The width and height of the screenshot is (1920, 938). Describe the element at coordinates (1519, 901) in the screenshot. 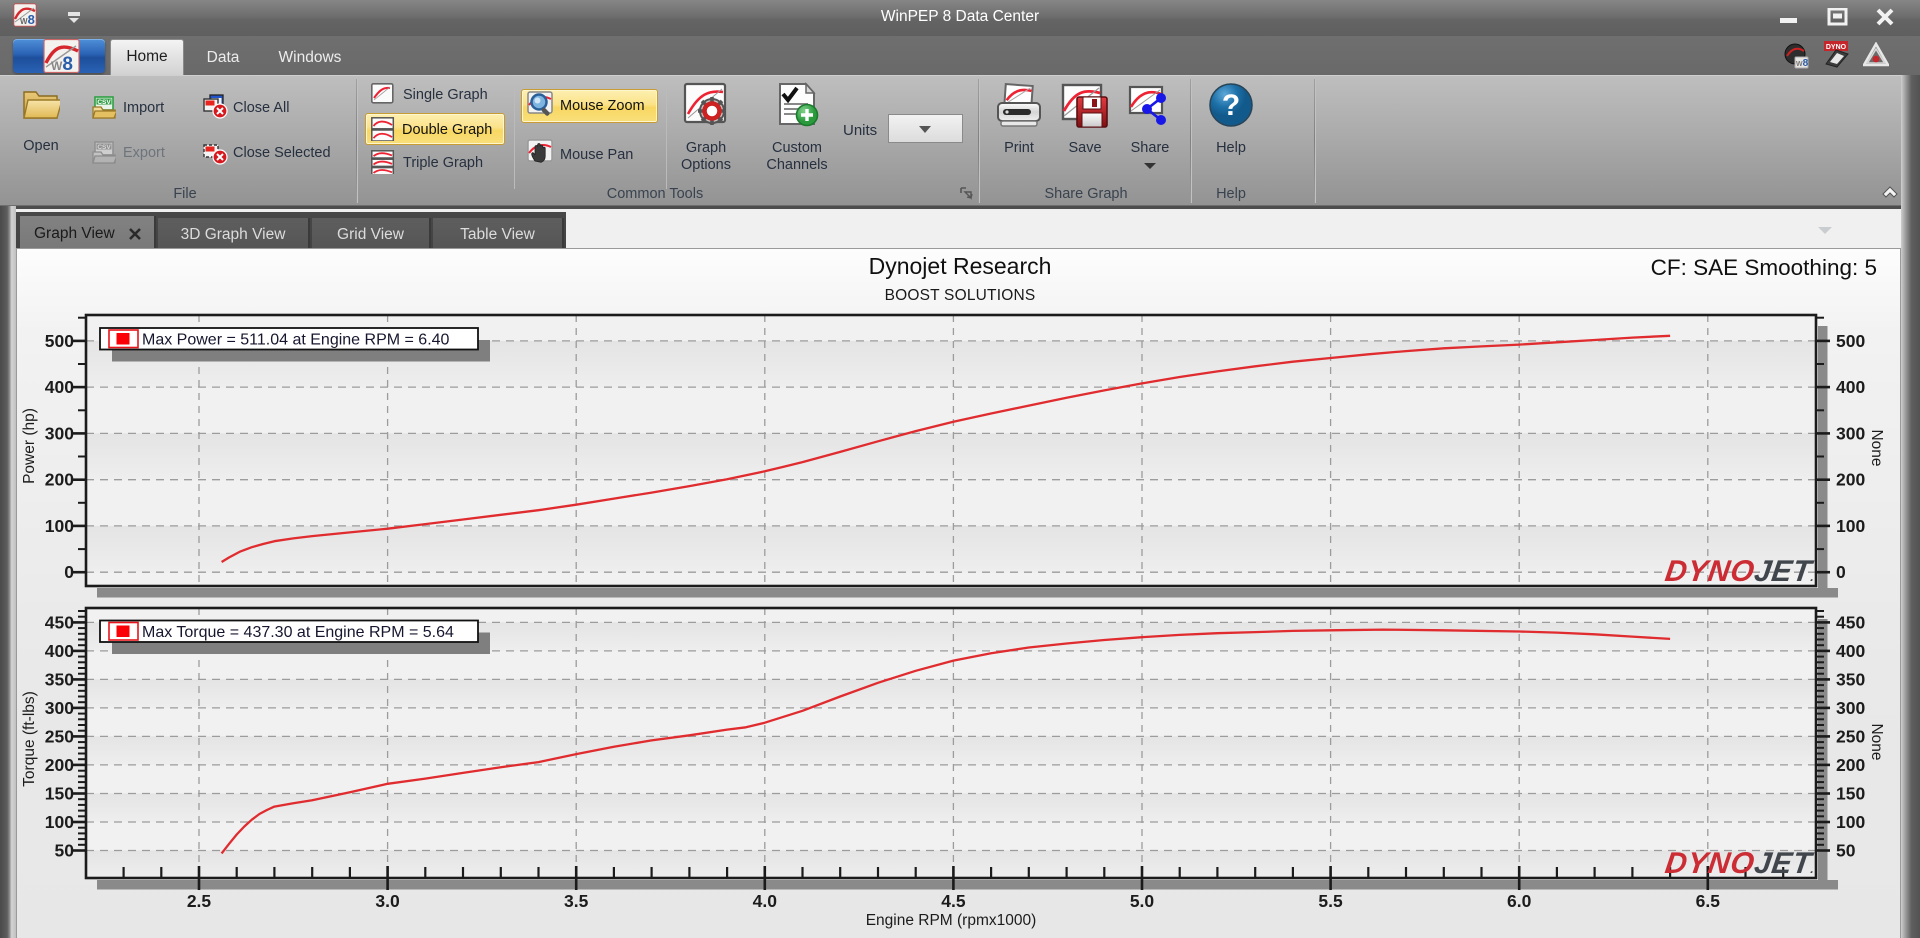

I see `svg-text: 6.0` at that location.